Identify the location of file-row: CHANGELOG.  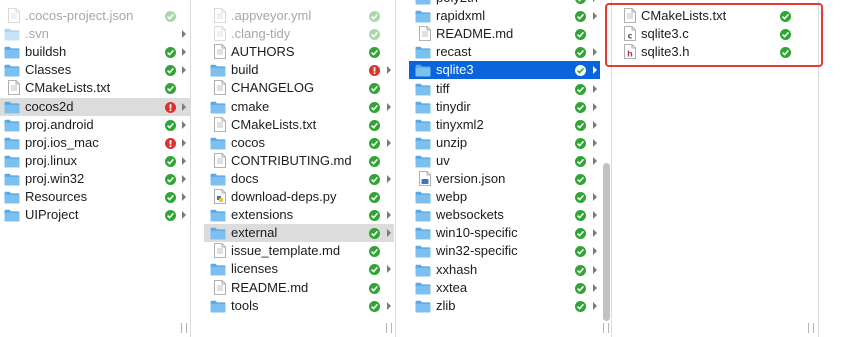
(299, 88).